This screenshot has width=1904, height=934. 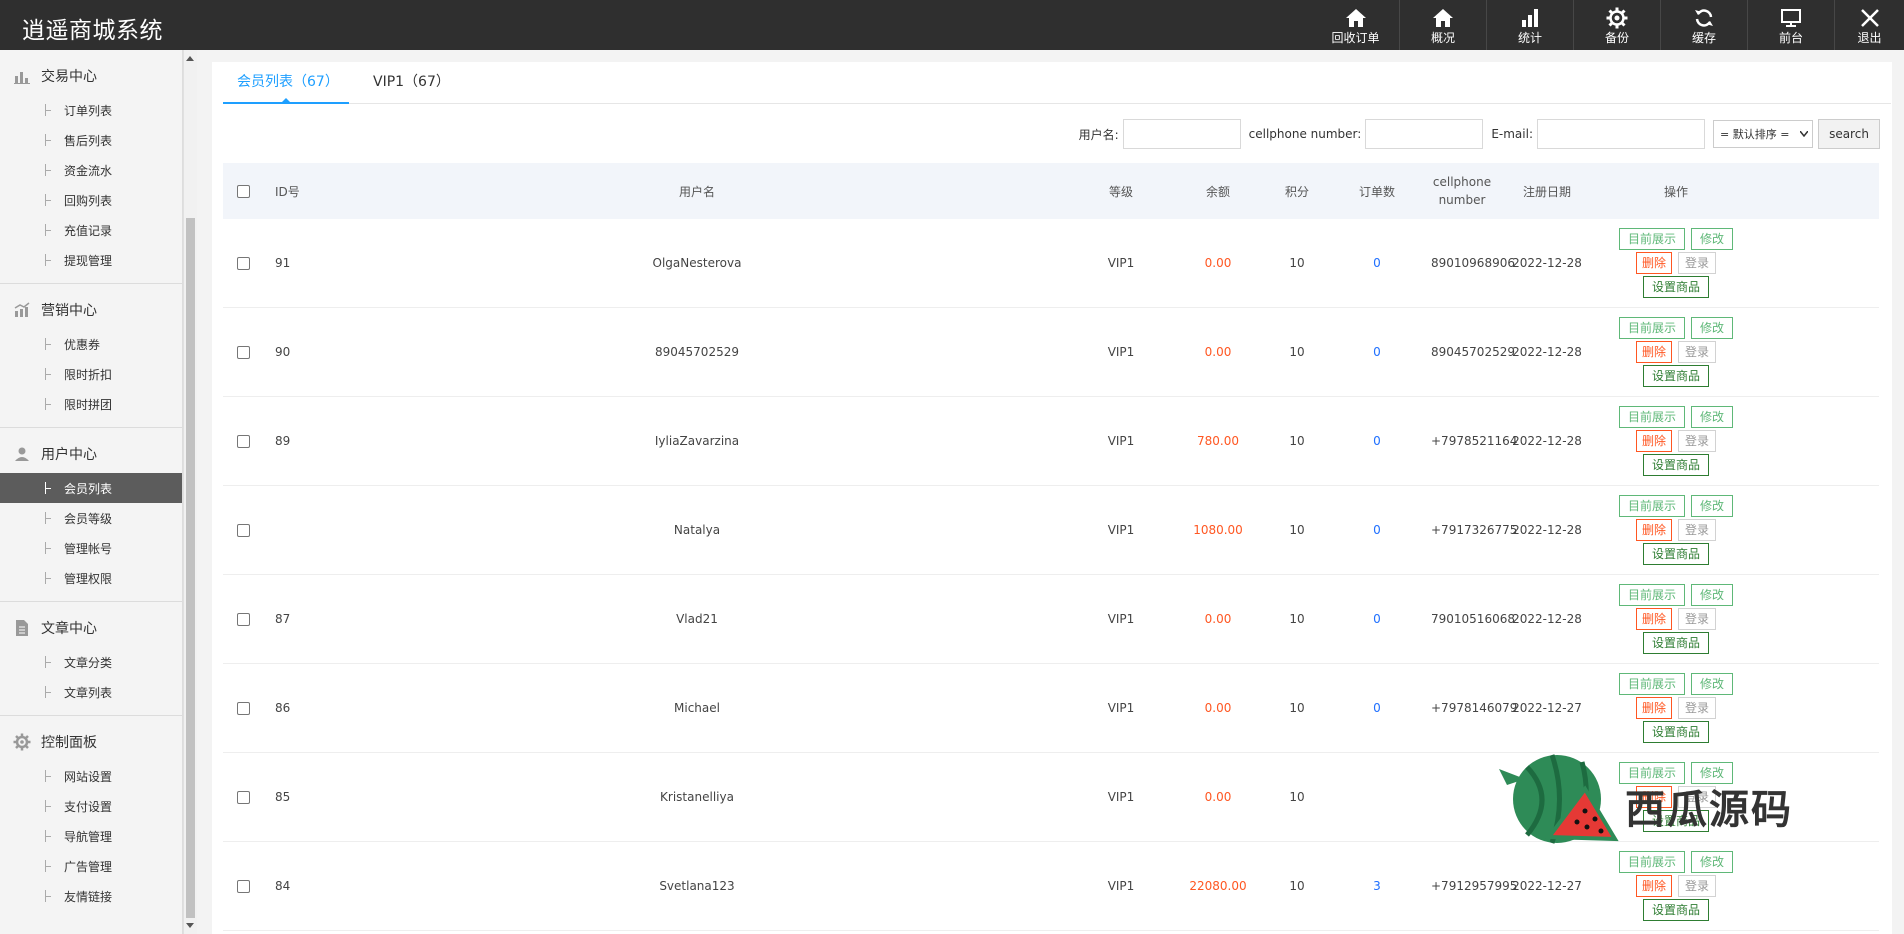 I want to click on frontend-button: 前台, so click(x=1790, y=25).